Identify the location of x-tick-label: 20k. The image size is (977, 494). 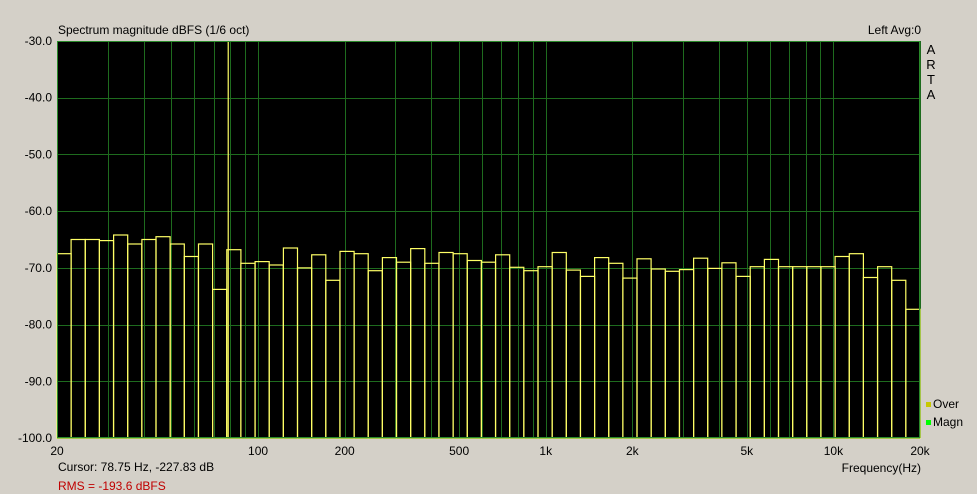
(920, 451).